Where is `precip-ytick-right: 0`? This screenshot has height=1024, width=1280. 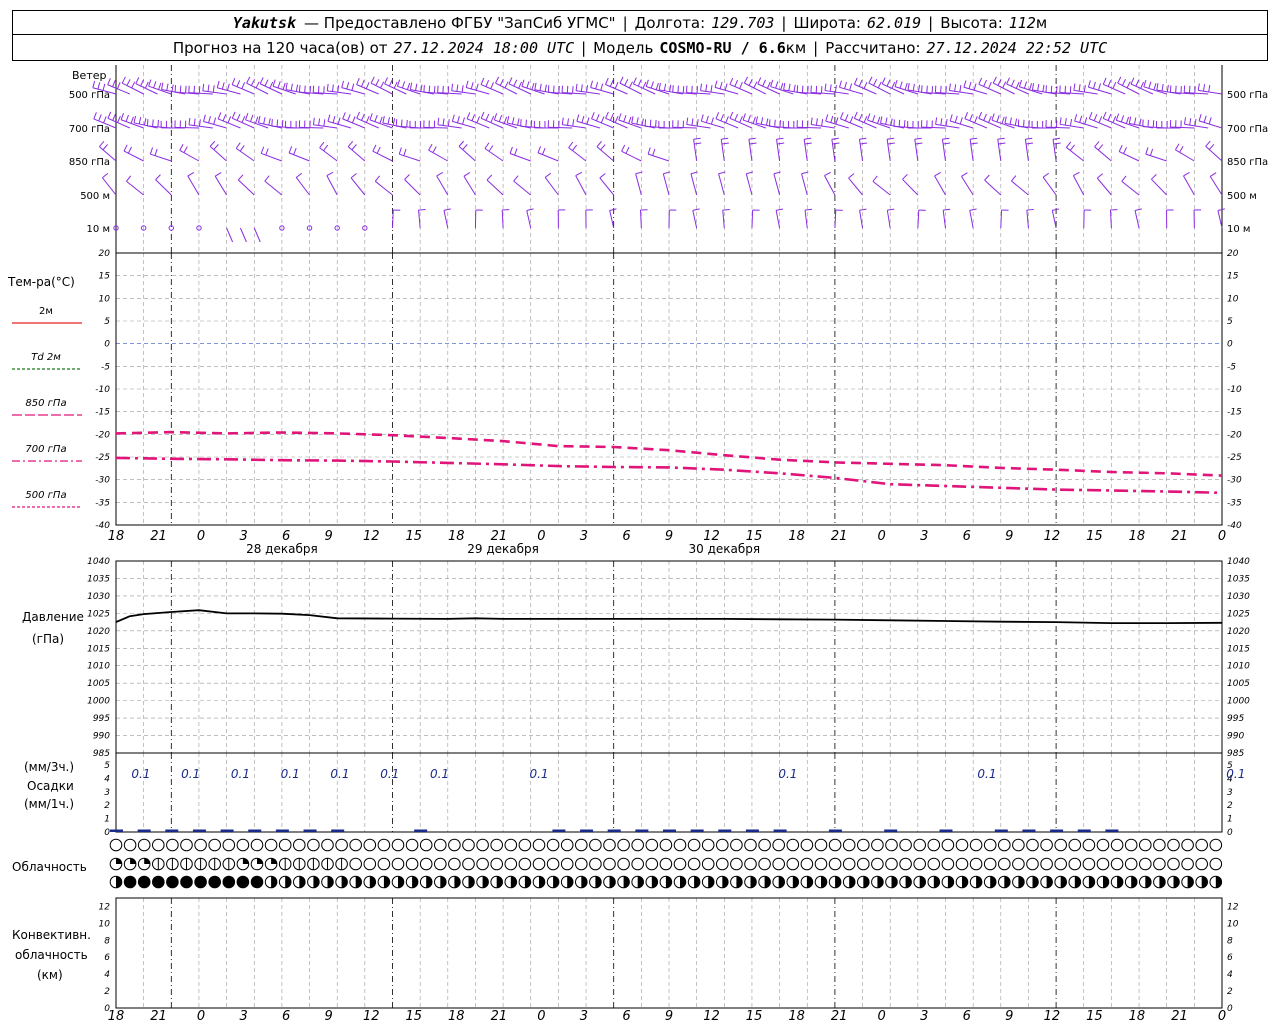 precip-ytick-right: 0 is located at coordinates (1230, 833).